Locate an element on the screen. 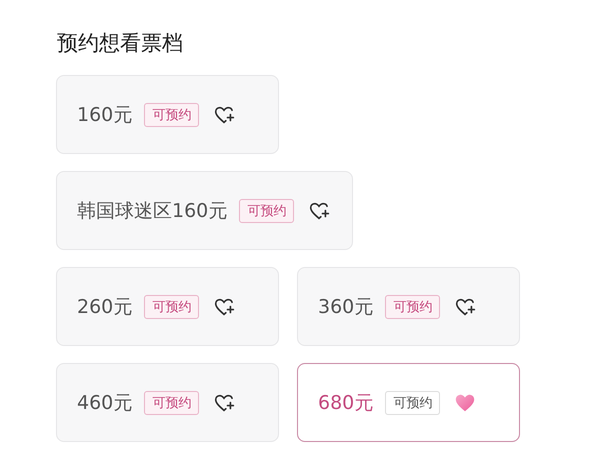 This screenshot has height=459, width=597. ticket-tier-card: 260元 可预约 is located at coordinates (167, 306).